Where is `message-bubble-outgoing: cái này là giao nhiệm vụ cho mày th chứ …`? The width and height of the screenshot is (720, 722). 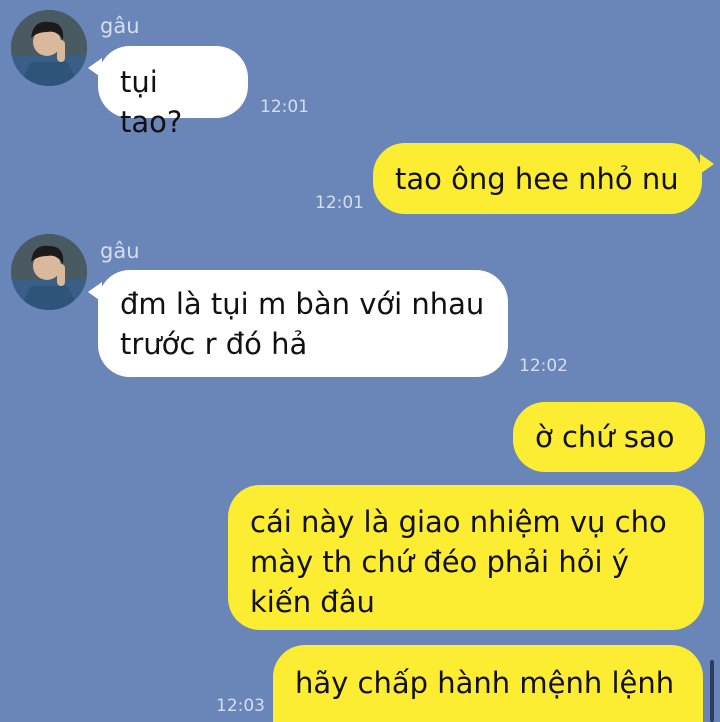
message-bubble-outgoing: cái này là giao nhiệm vụ cho mày th chứ … is located at coordinates (466, 557).